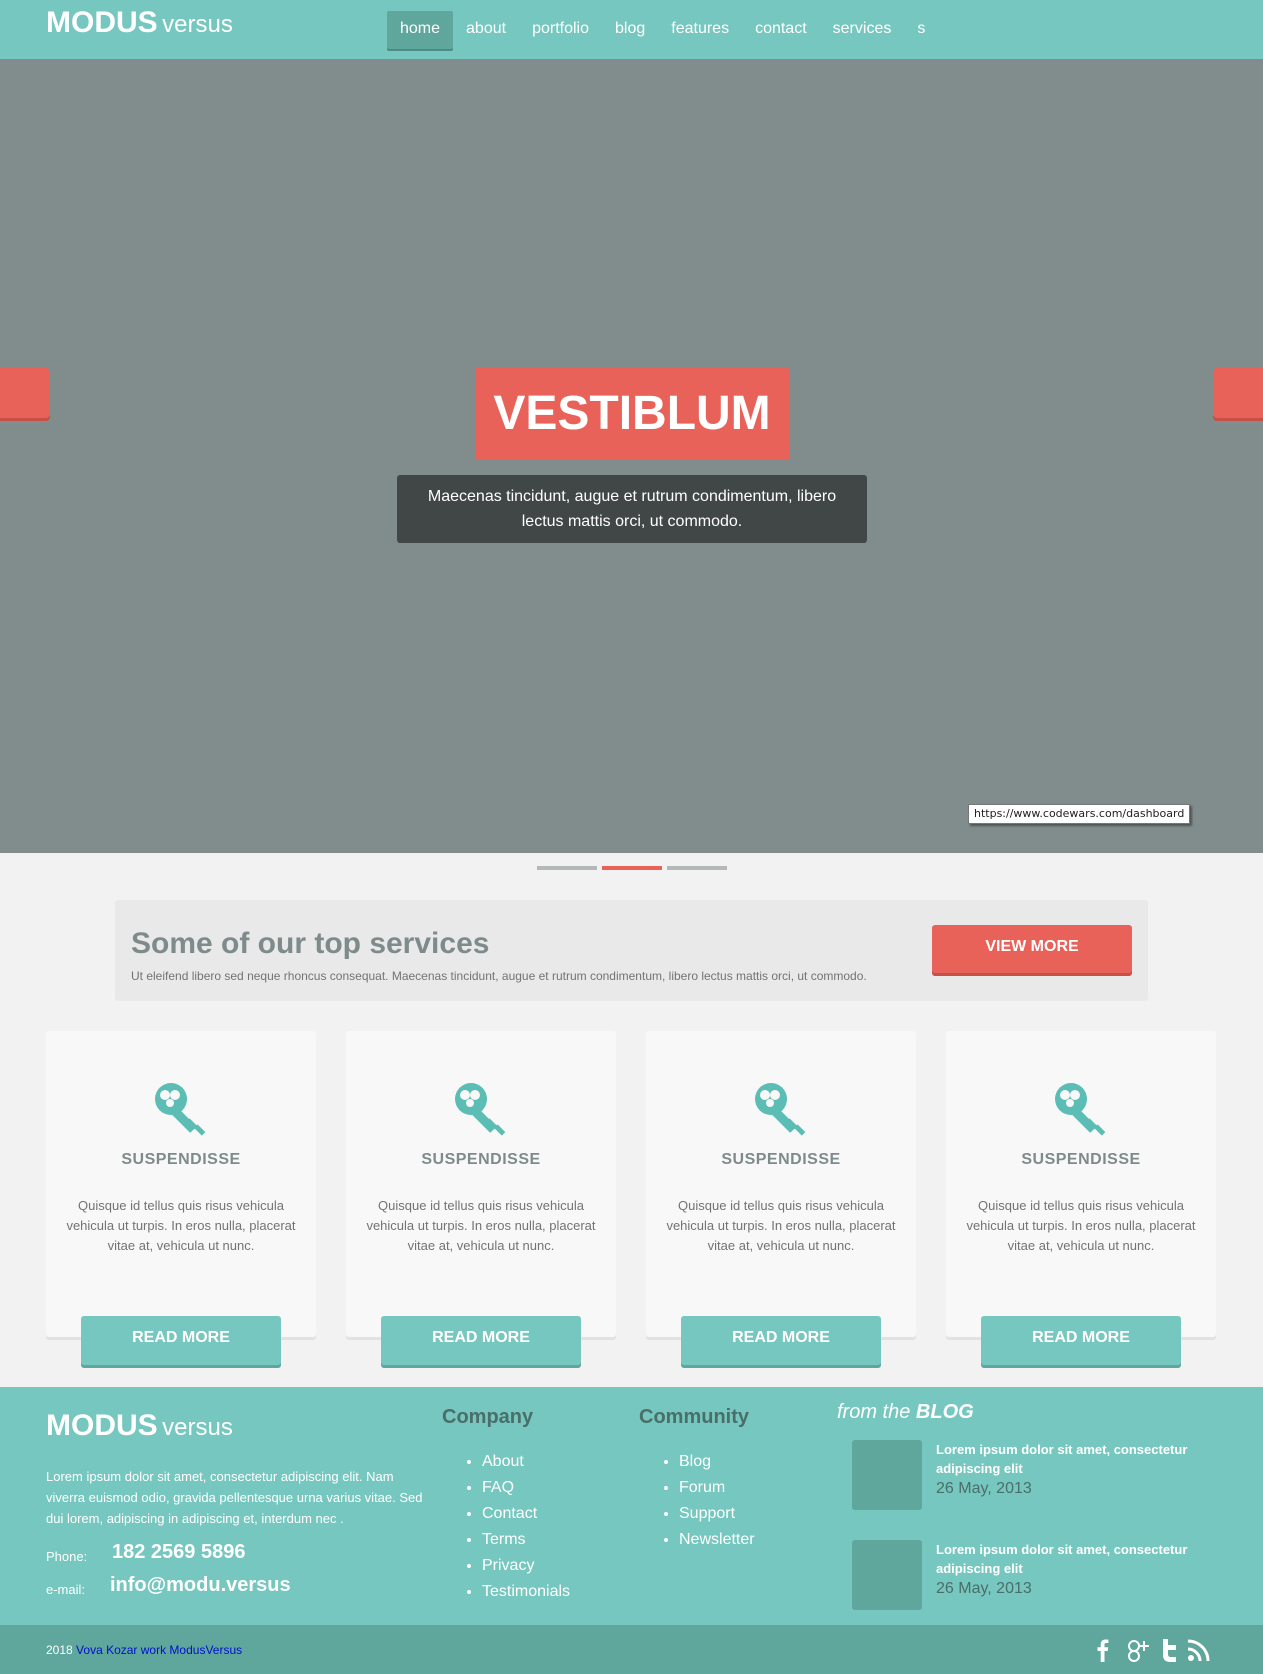  What do you see at coordinates (200, 1585) in the screenshot?
I see `email-address: info@modu.versus` at bounding box center [200, 1585].